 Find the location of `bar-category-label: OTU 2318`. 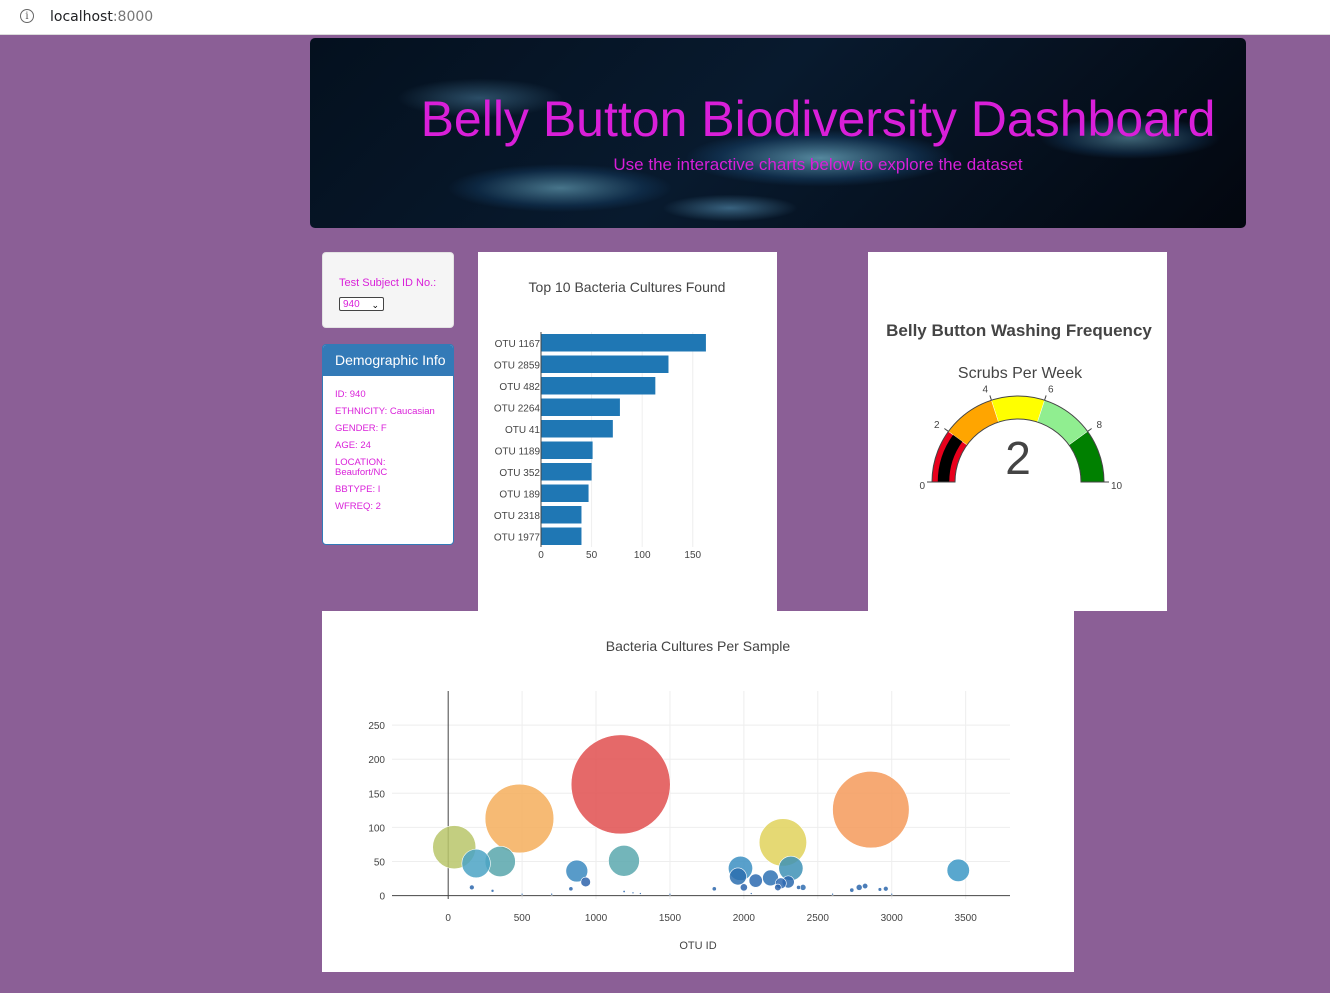

bar-category-label: OTU 2318 is located at coordinates (517, 516).